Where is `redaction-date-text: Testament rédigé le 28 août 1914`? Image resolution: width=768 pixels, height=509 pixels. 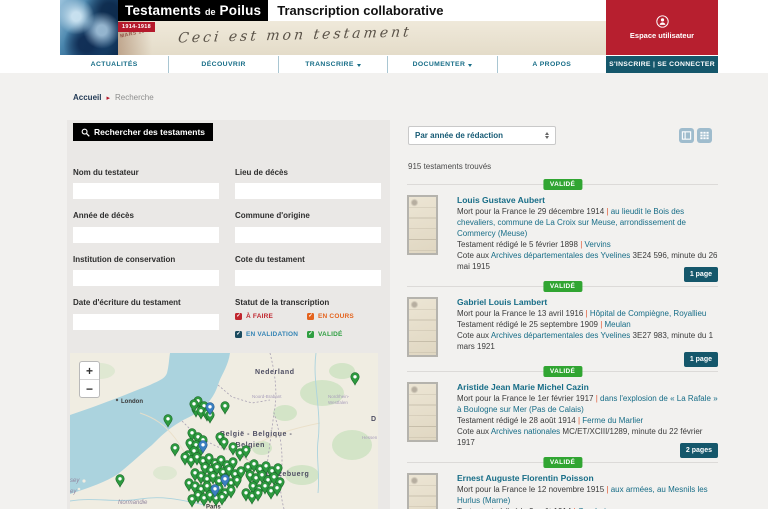
redaction-date-text: Testament rédigé le 28 août 1914 is located at coordinates (516, 420).